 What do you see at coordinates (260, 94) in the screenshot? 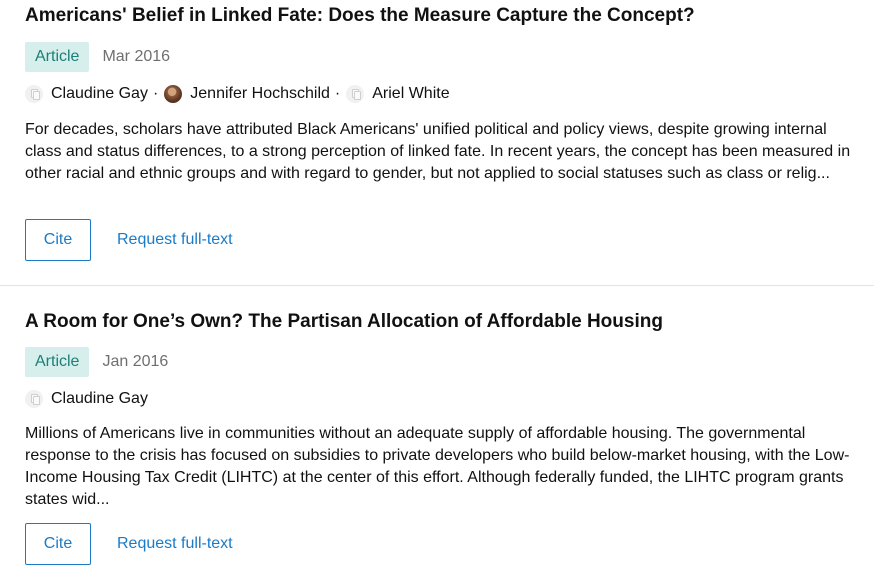
I see `author-link: Jennifer Hochschild` at bounding box center [260, 94].